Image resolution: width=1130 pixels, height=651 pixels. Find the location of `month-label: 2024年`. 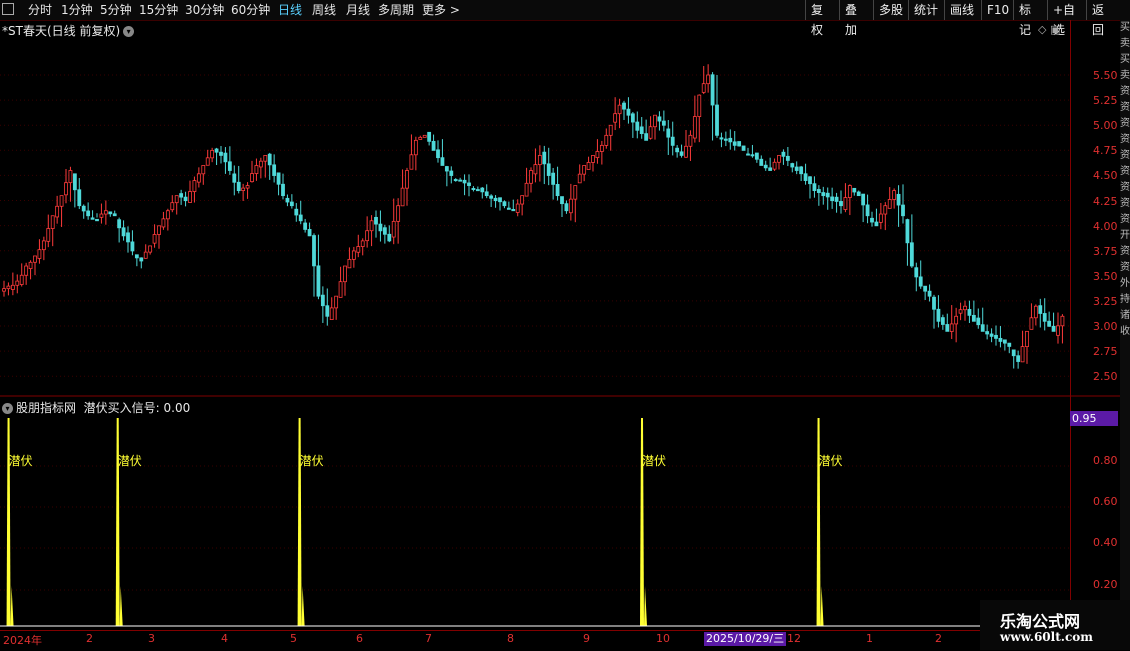

month-label: 2024年 is located at coordinates (22, 640).